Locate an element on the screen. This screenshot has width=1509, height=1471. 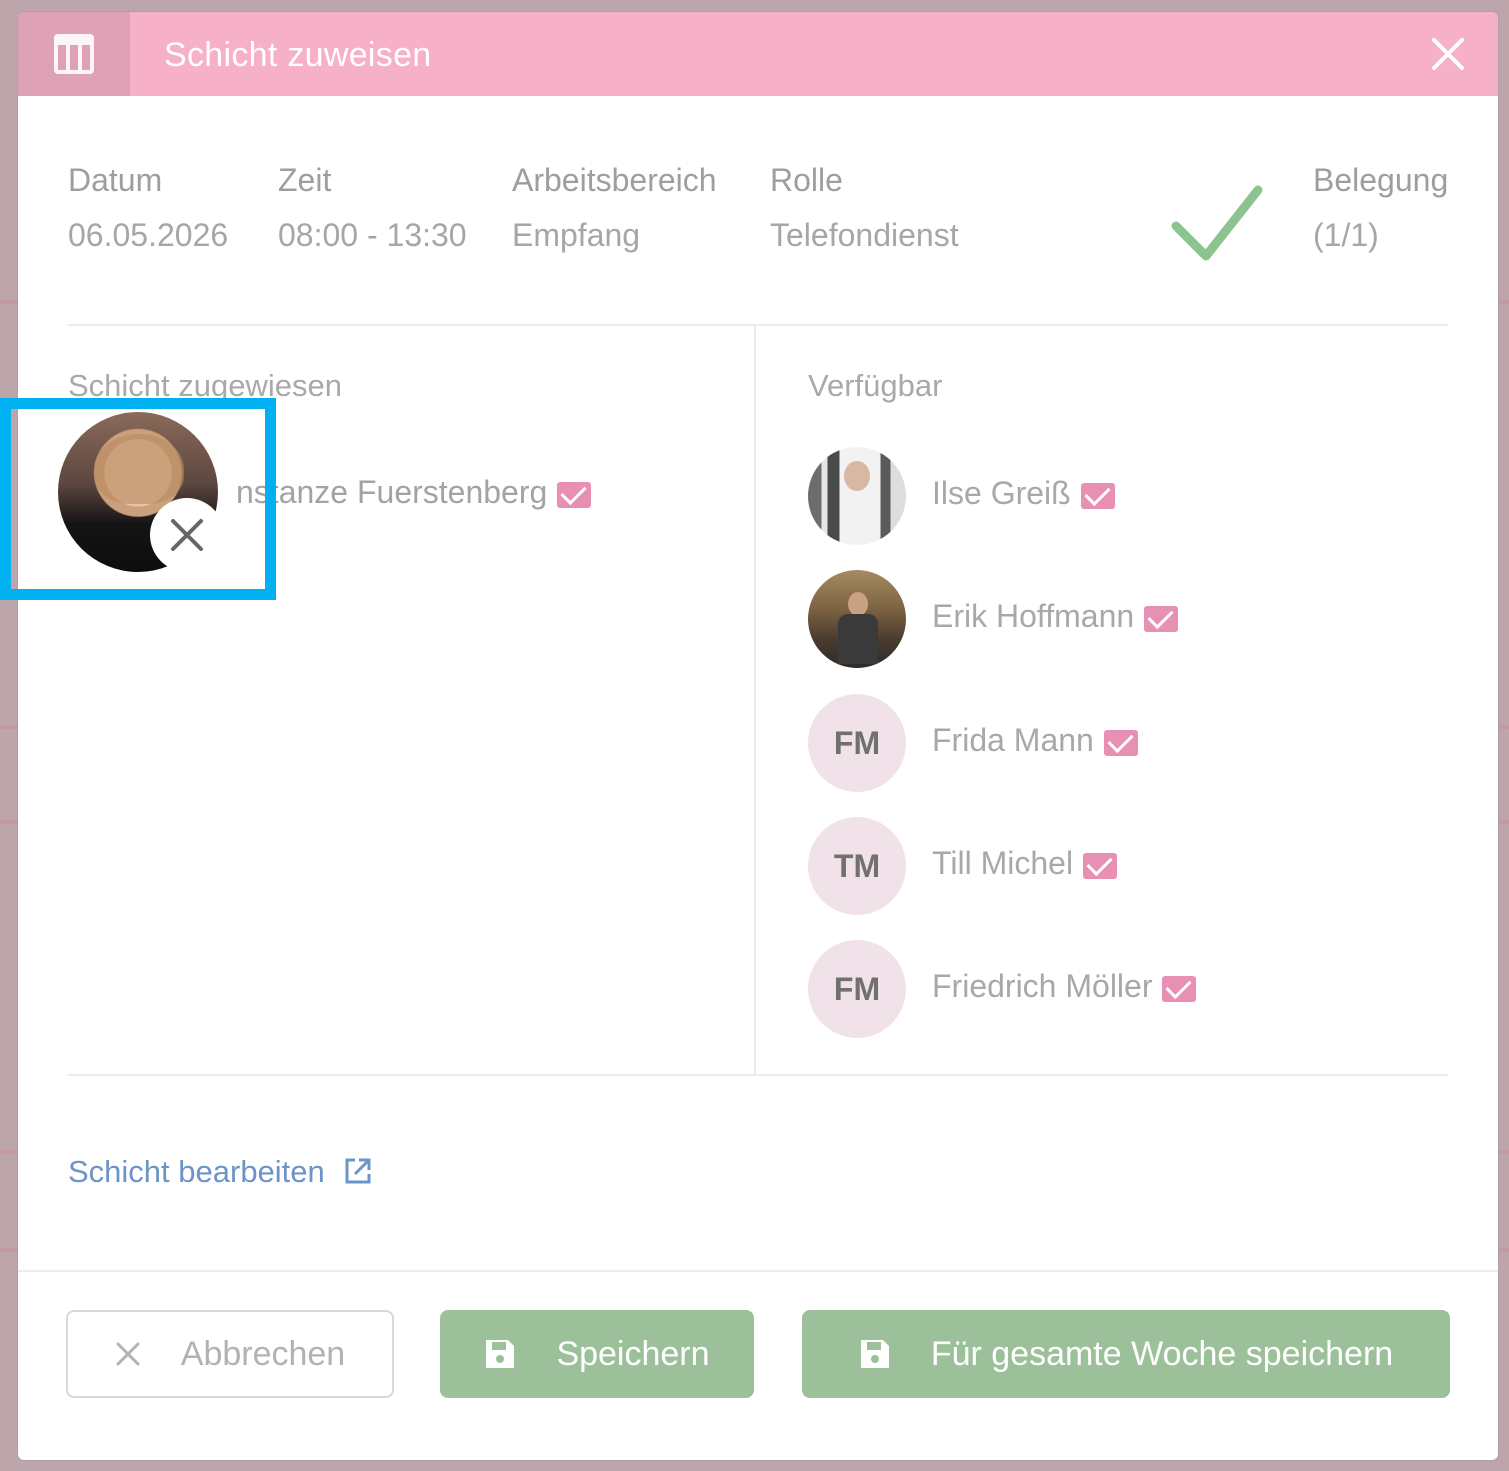
dialog-header: Schicht zuweisen is located at coordinates (758, 54).